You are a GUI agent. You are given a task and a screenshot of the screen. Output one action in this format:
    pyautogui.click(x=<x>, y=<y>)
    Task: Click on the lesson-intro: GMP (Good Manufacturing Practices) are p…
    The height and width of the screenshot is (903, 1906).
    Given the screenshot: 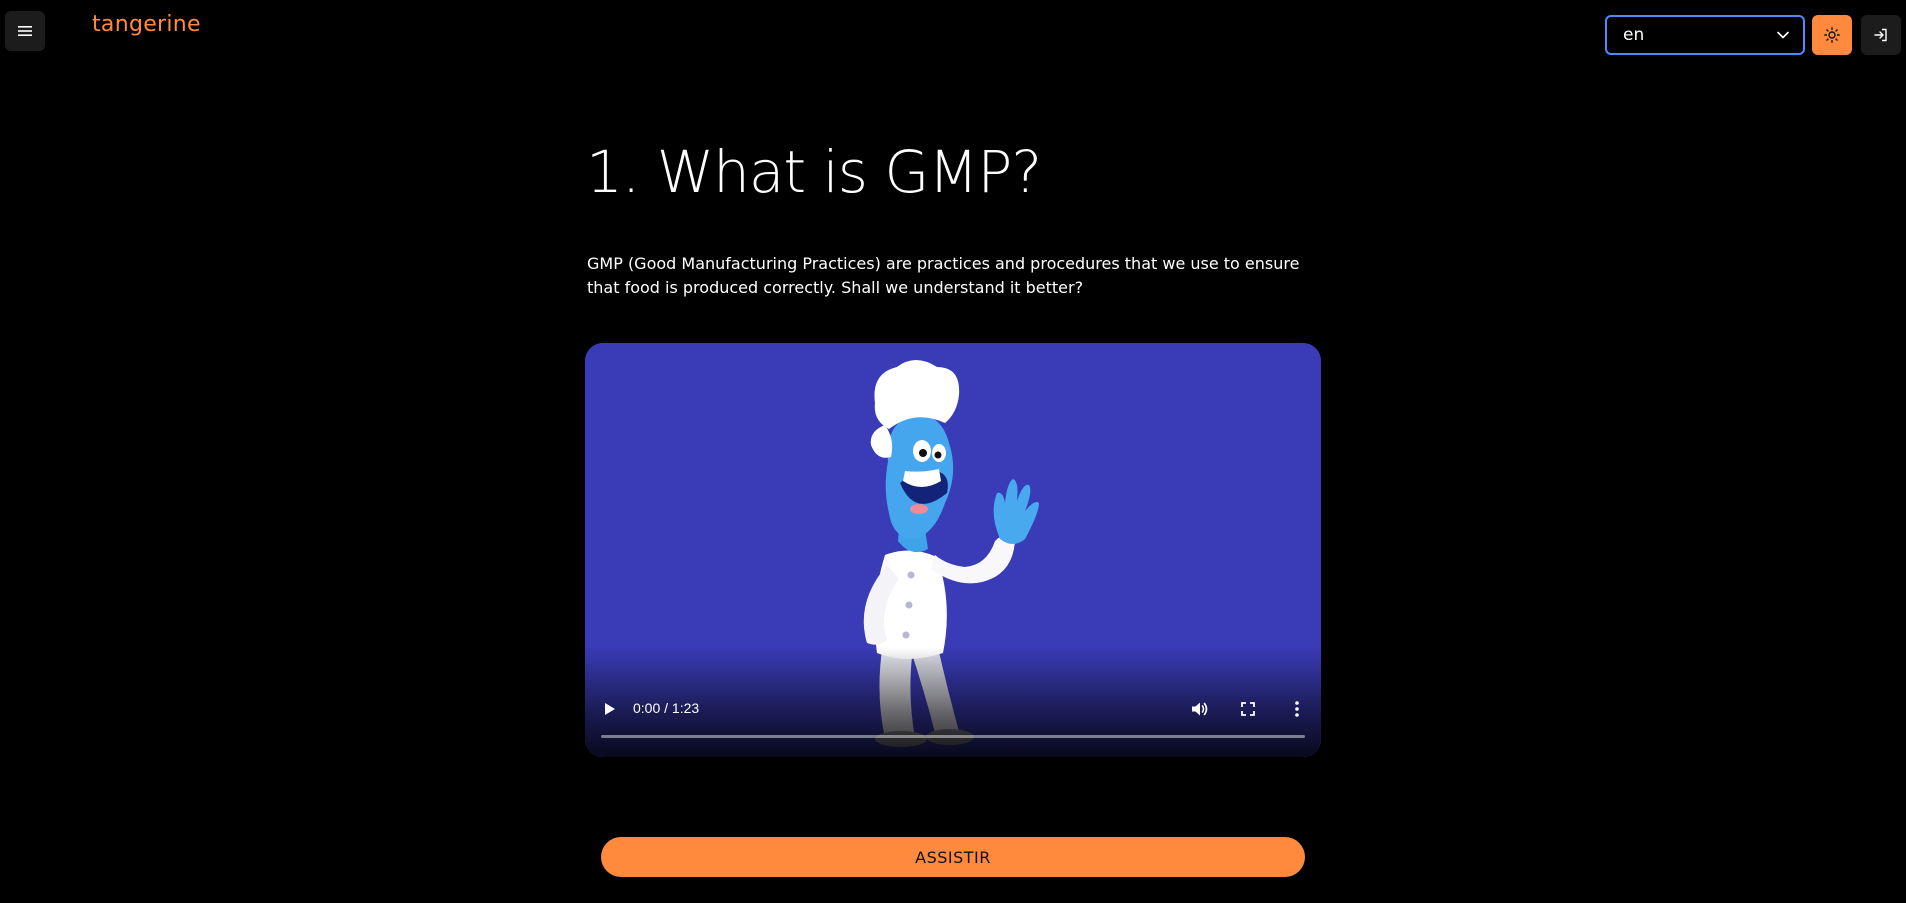 What is the action you would take?
    pyautogui.click(x=943, y=275)
    